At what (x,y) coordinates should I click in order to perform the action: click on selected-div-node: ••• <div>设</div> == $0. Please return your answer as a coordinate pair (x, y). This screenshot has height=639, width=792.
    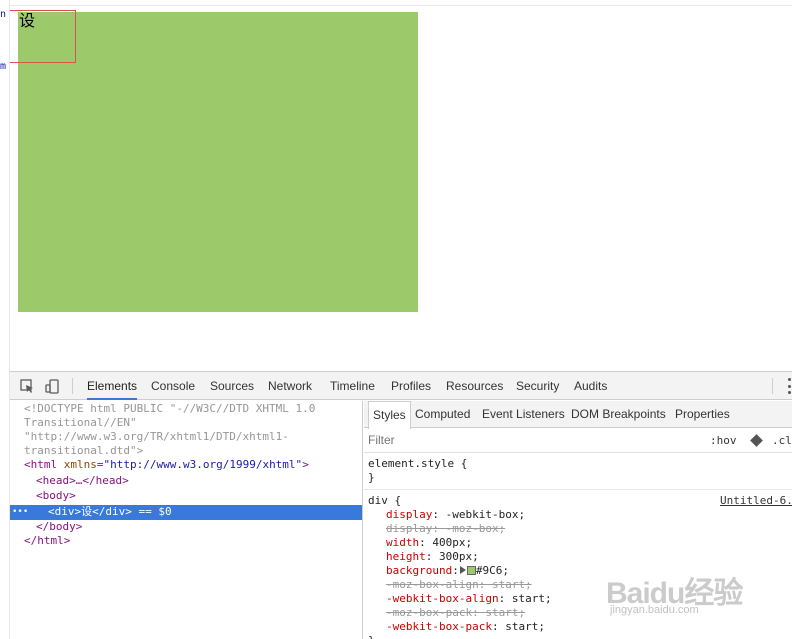
    Looking at the image, I should click on (186, 512).